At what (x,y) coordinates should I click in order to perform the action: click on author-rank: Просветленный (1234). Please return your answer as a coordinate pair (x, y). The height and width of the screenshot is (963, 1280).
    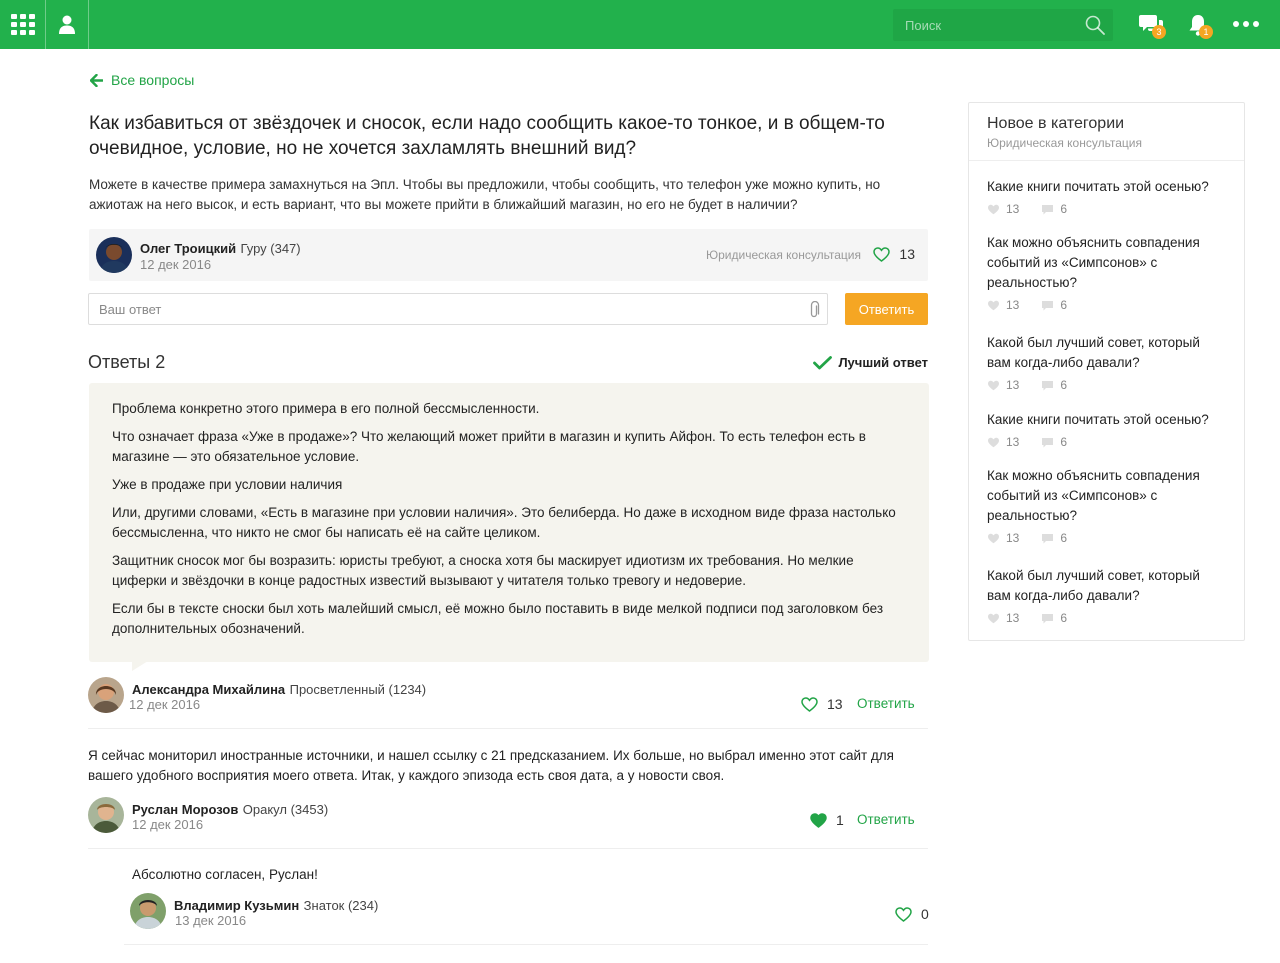
    Looking at the image, I should click on (358, 689).